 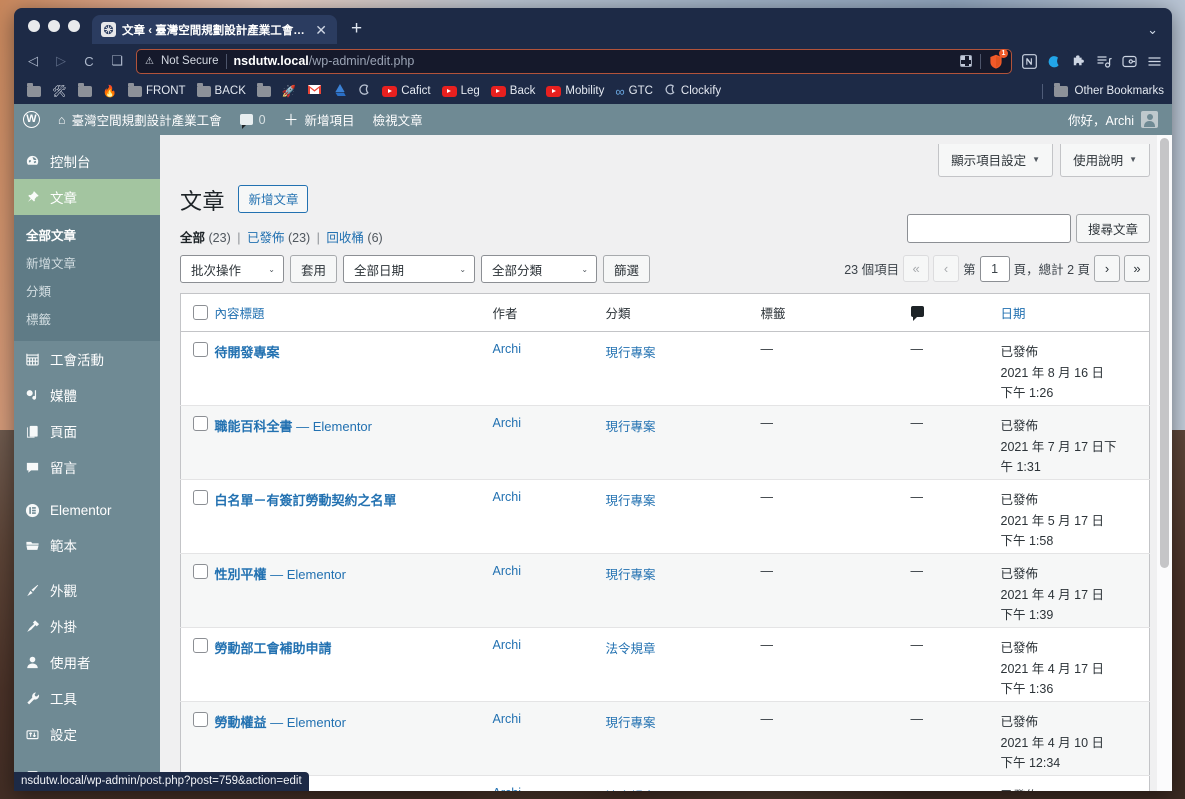 What do you see at coordinates (294, 426) in the screenshot?
I see `row-title-link: 職能百科全書 — Elementor` at bounding box center [294, 426].